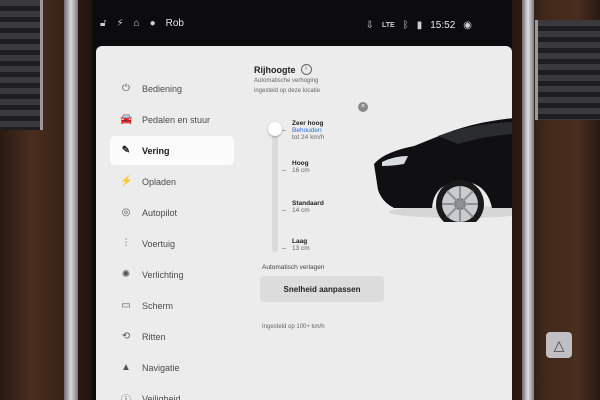 This screenshot has height=400, width=600. What do you see at coordinates (152, 23) in the screenshot?
I see `user-icon: ●` at bounding box center [152, 23].